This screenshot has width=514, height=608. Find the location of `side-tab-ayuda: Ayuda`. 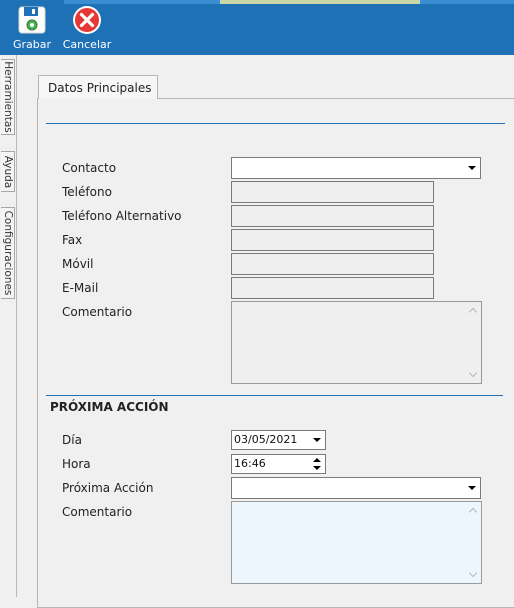

side-tab-ayuda: Ayuda is located at coordinates (8, 171).